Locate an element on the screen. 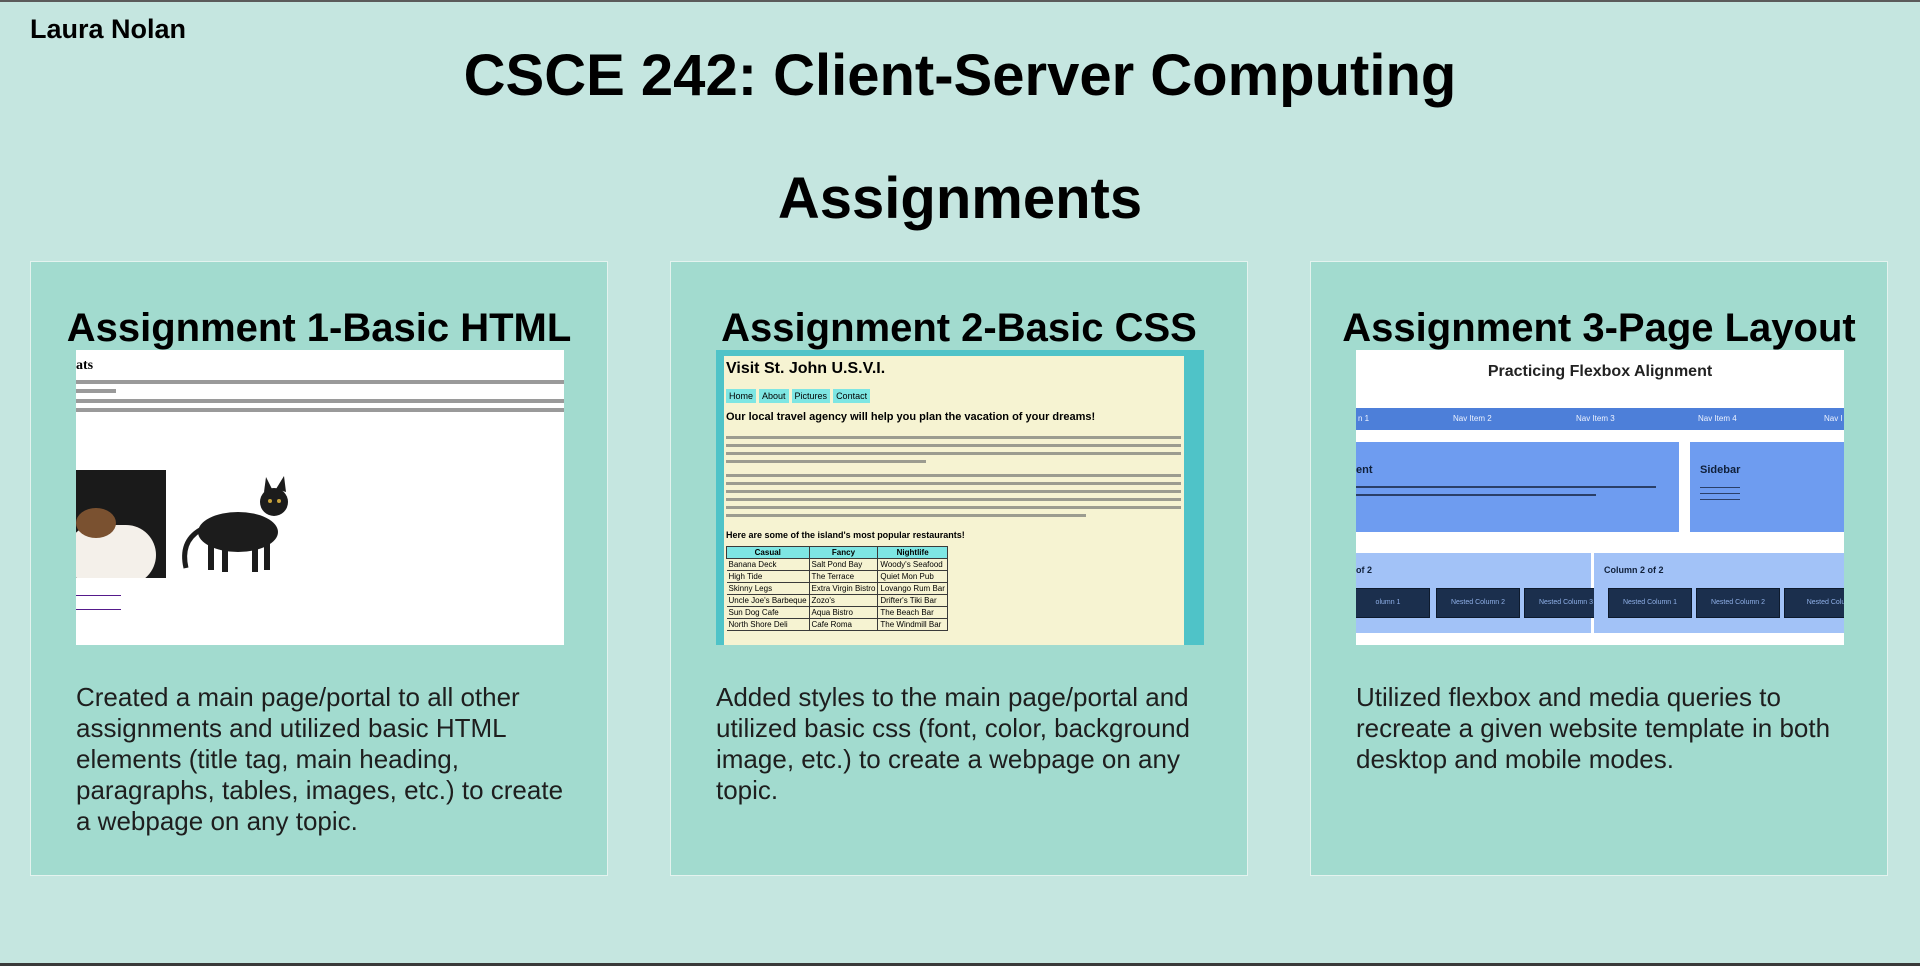  table-cell: North Shore Deli is located at coordinates (768, 624).